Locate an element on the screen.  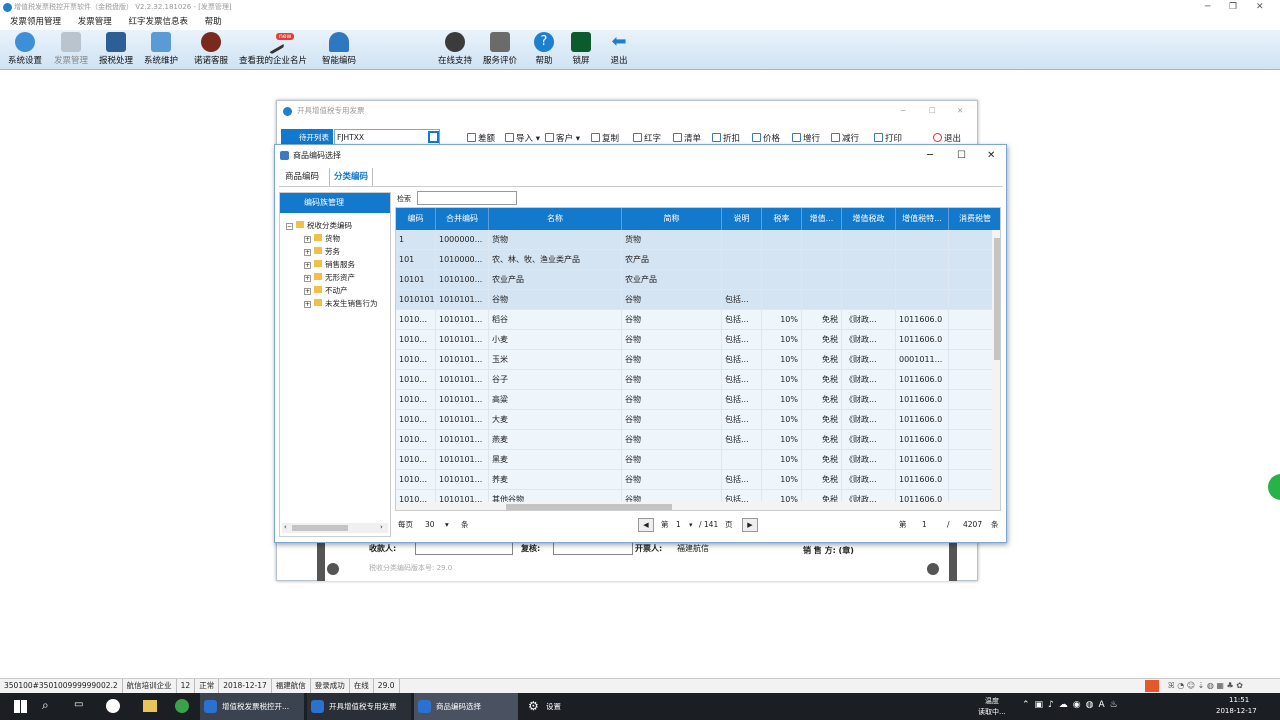
customer-button: 客户 ▾ is located at coordinates (562, 138).